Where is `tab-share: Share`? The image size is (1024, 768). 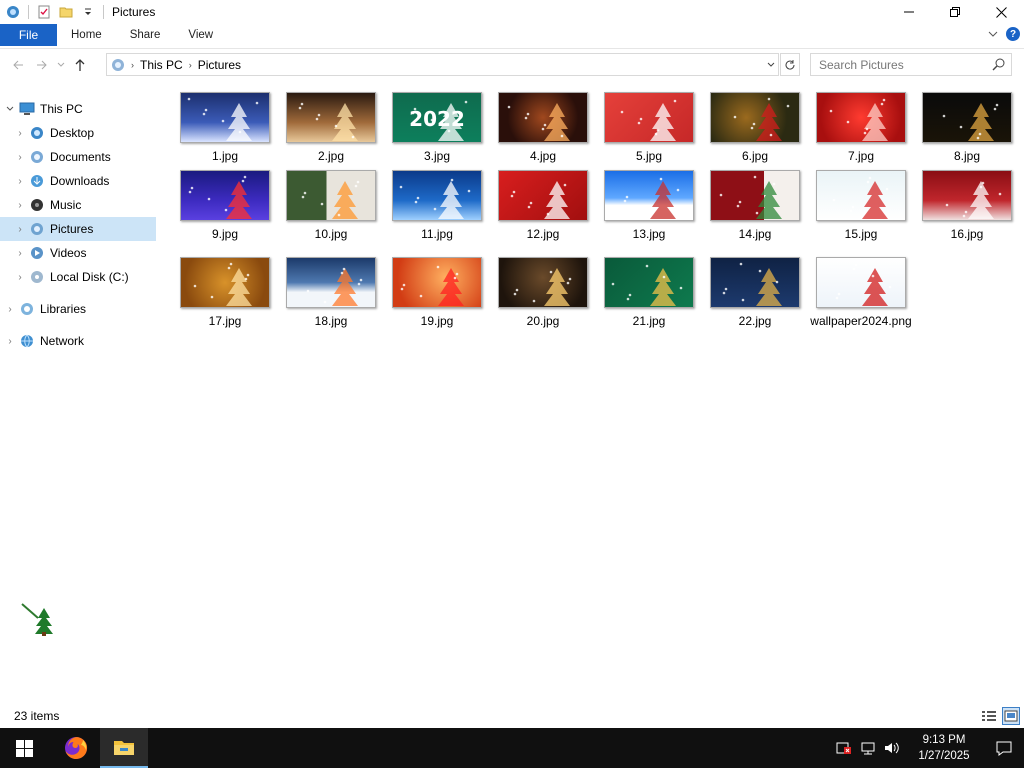 tab-share: Share is located at coordinates (145, 35).